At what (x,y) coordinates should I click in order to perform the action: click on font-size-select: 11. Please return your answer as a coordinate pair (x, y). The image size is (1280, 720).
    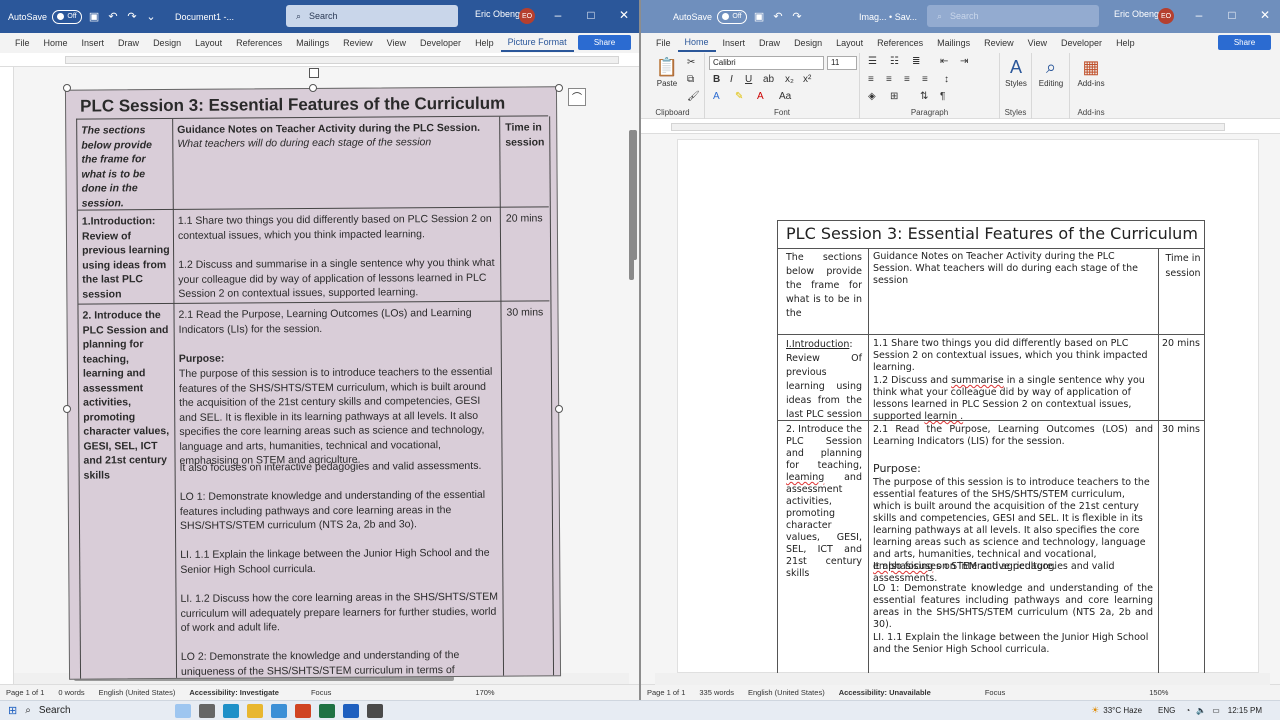
    Looking at the image, I should click on (842, 63).